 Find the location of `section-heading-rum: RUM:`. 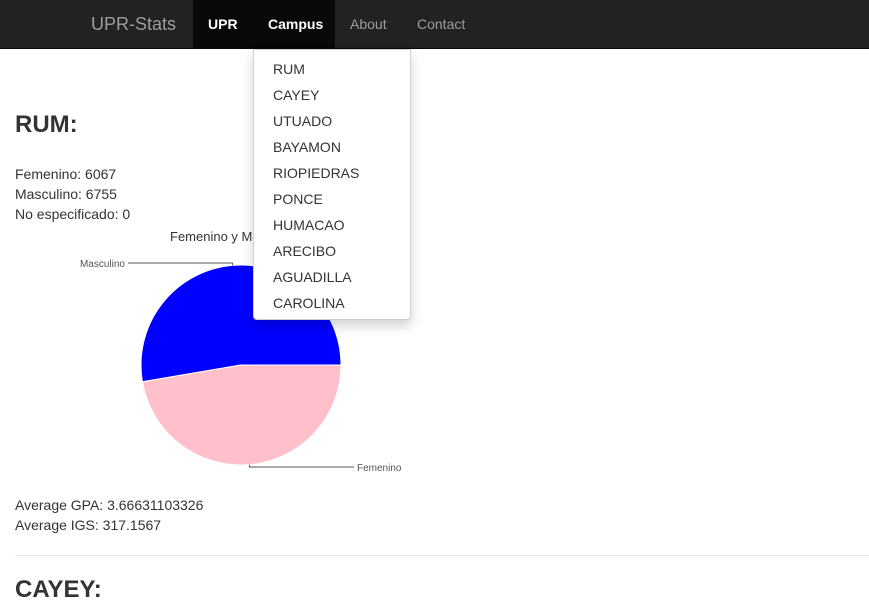

section-heading-rum: RUM: is located at coordinates (46, 124).